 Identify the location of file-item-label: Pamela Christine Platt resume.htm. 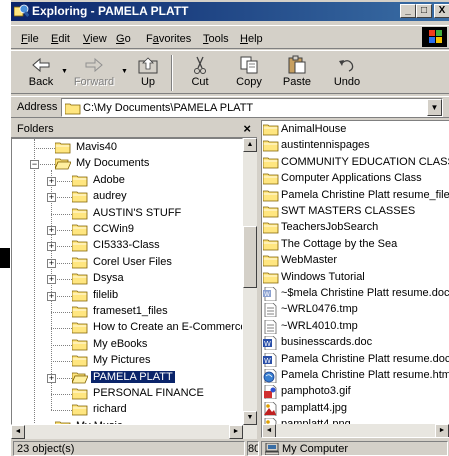
(365, 375).